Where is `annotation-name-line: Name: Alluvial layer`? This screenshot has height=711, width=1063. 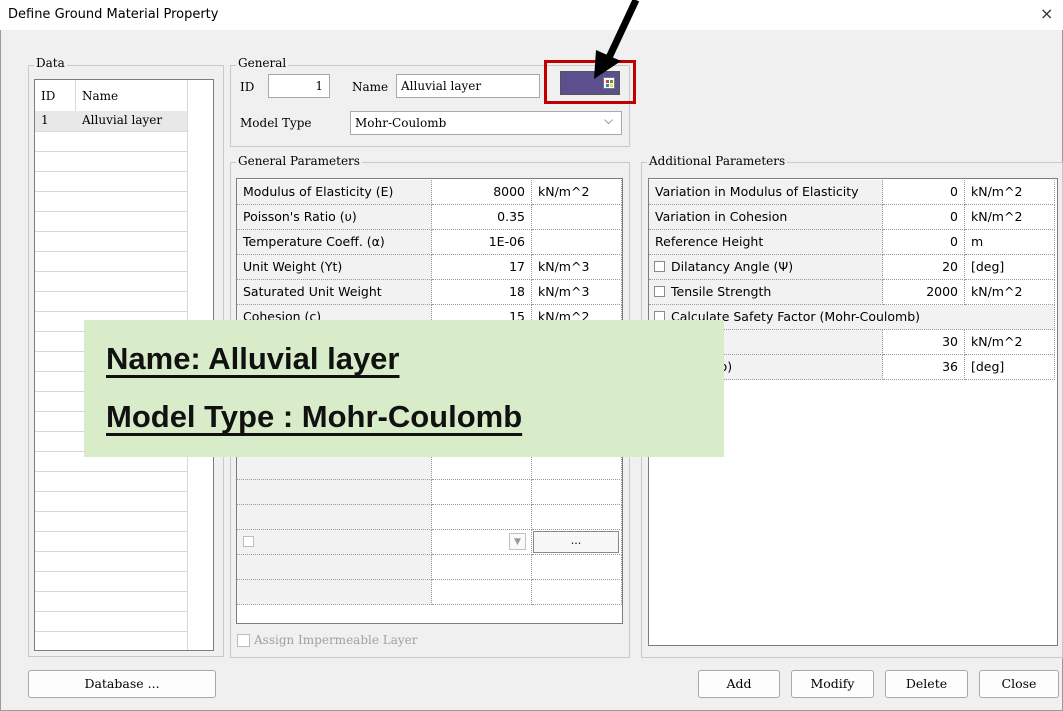 annotation-name-line: Name: Alluvial layer is located at coordinates (253, 358).